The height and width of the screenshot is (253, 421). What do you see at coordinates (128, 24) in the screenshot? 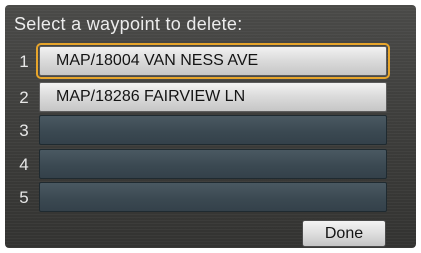
I see `screen-title: Select a waypoint to delete:` at bounding box center [128, 24].